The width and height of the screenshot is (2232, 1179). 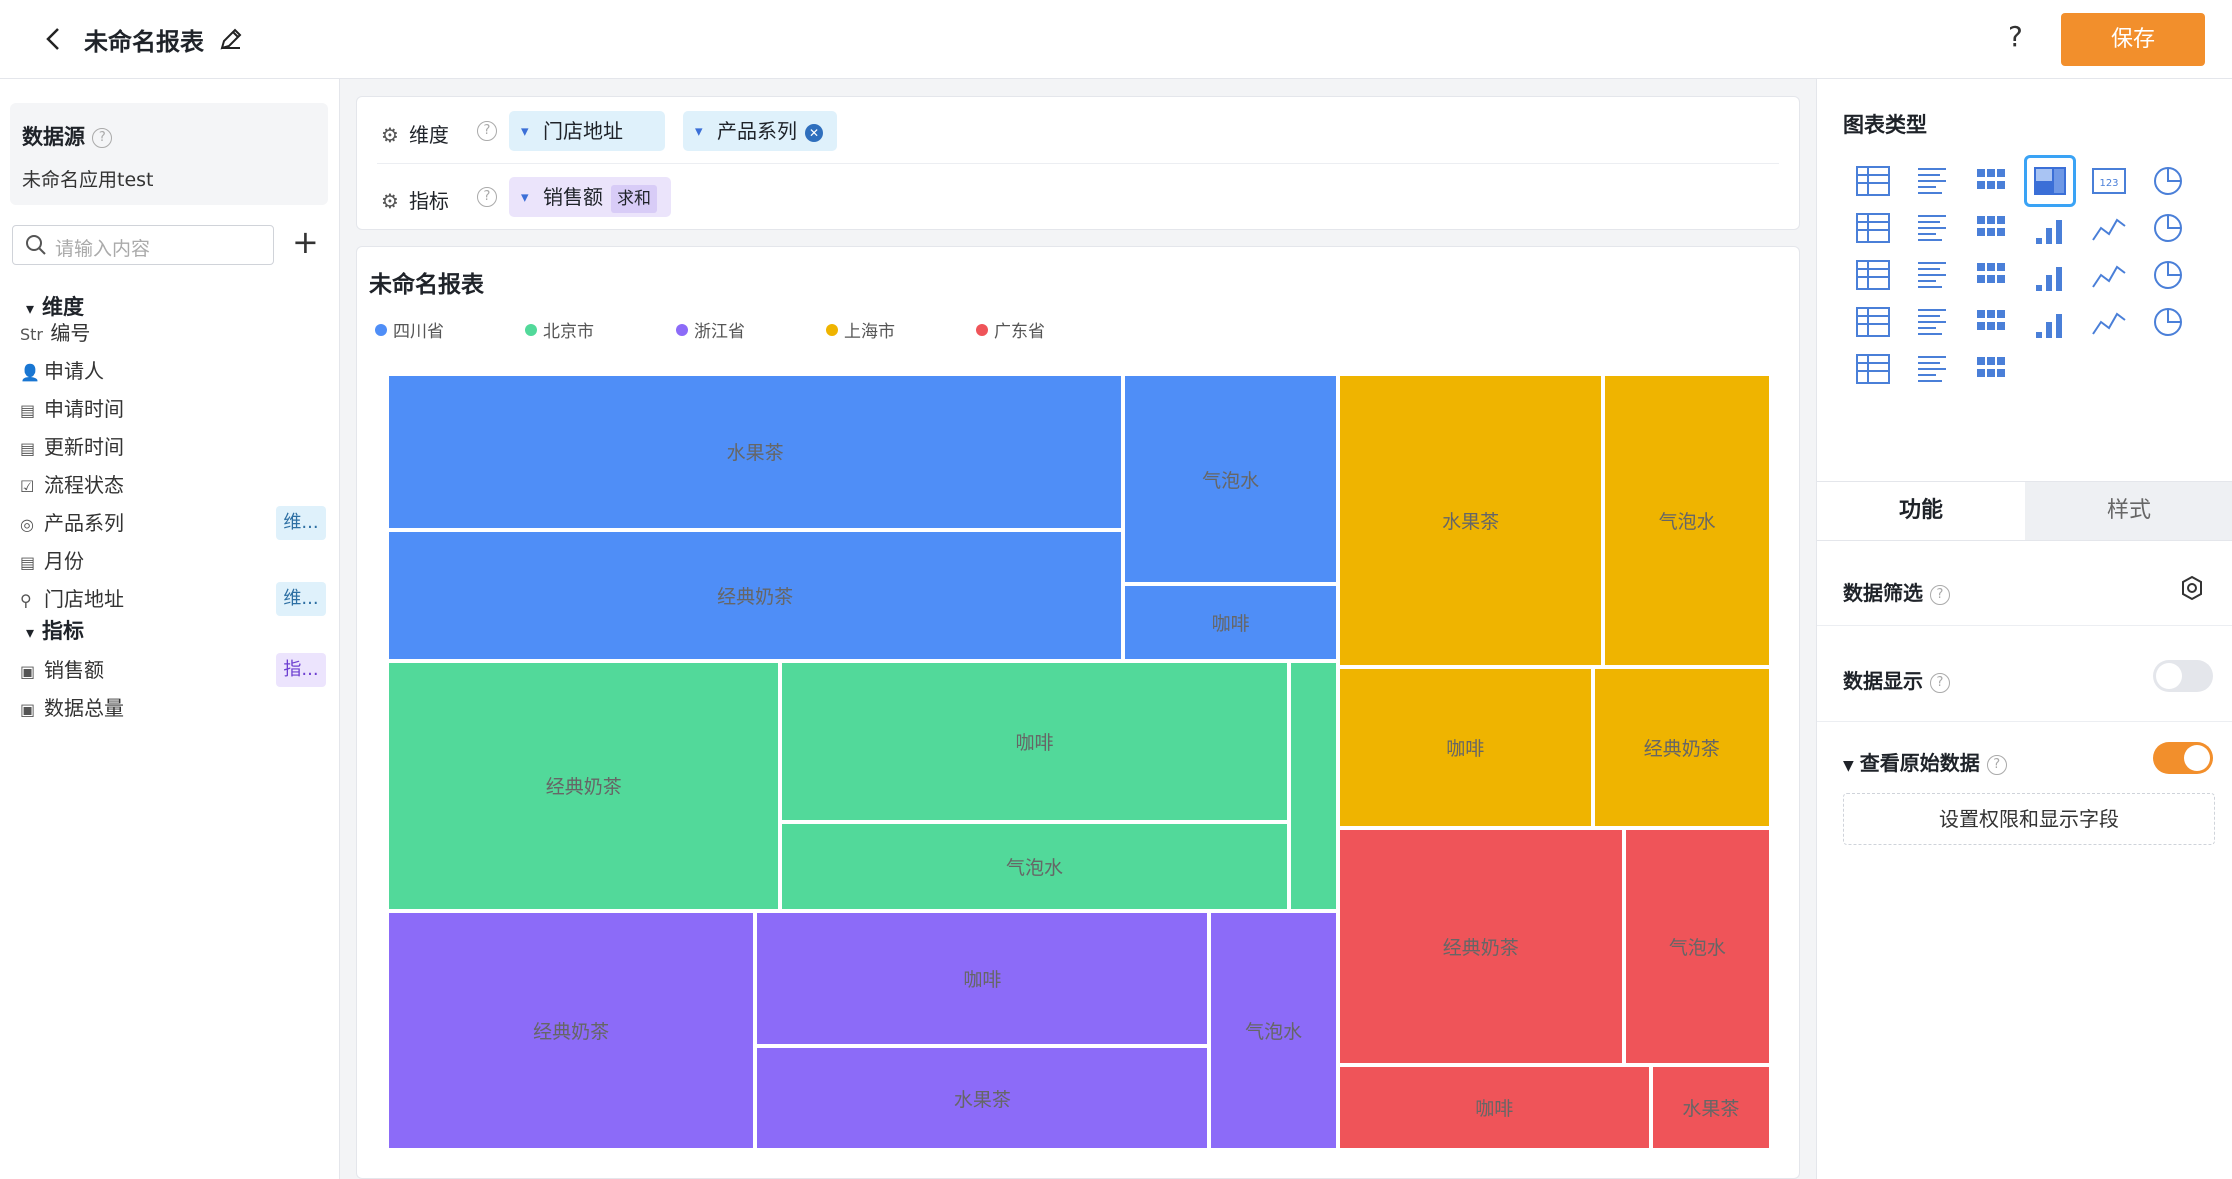 I want to click on stacked-bar-icon, so click(x=1932, y=228).